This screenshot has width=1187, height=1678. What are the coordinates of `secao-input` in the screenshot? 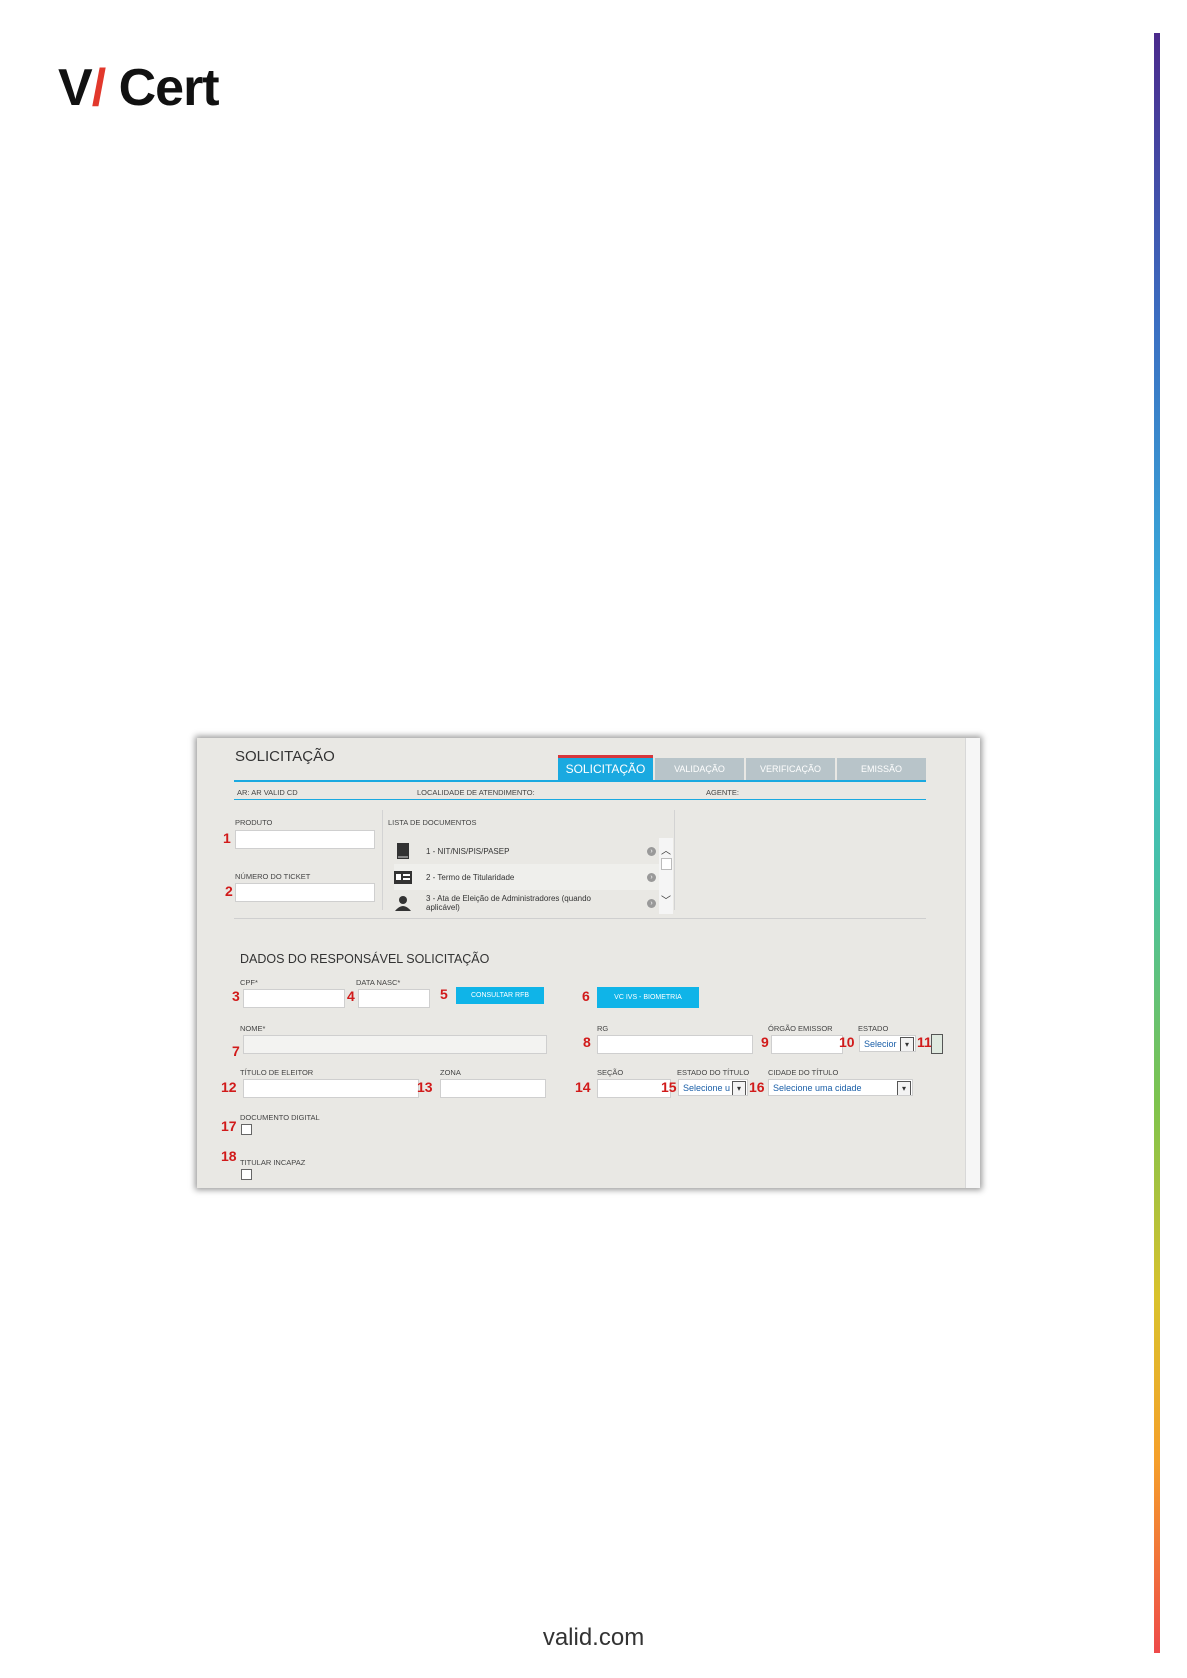 It's located at (634, 1088).